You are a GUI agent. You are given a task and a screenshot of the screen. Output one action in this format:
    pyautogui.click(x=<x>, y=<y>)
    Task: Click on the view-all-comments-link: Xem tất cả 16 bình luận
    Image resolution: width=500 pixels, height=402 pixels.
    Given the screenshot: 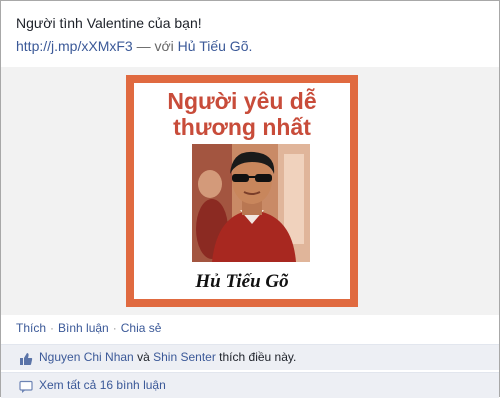 What is the action you would take?
    pyautogui.click(x=102, y=385)
    